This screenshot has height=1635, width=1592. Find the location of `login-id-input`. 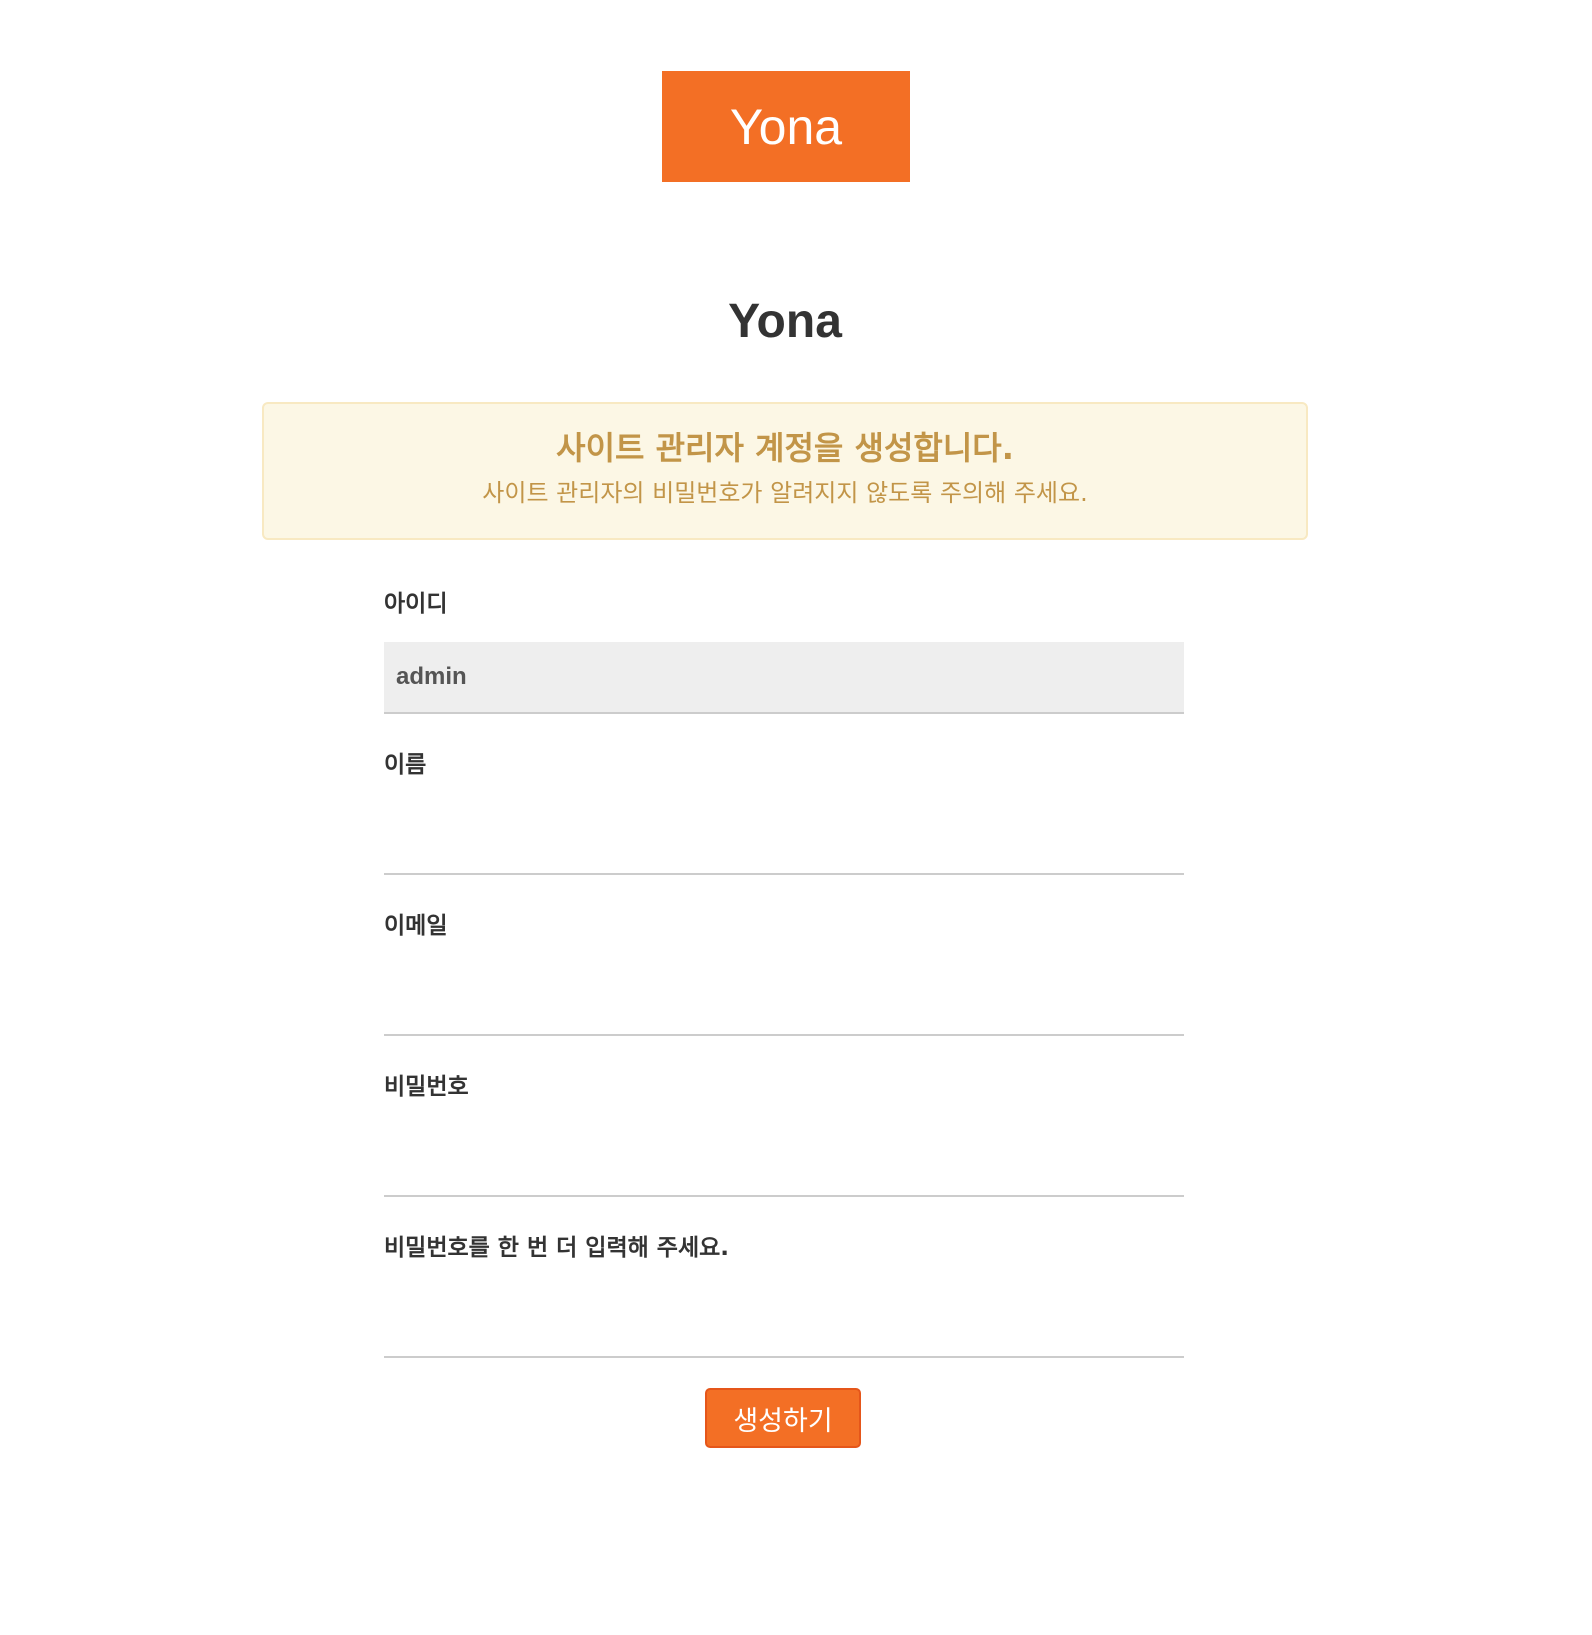

login-id-input is located at coordinates (784, 678).